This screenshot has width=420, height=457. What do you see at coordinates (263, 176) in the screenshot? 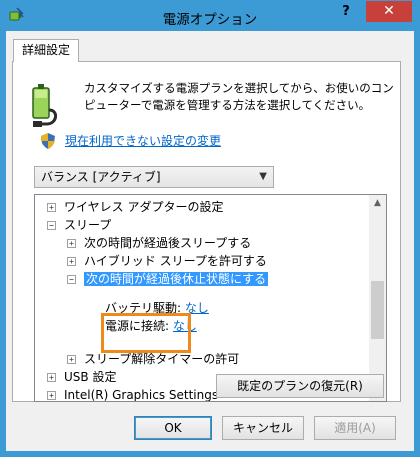
I see `chevron-down-icon: ▼` at bounding box center [263, 176].